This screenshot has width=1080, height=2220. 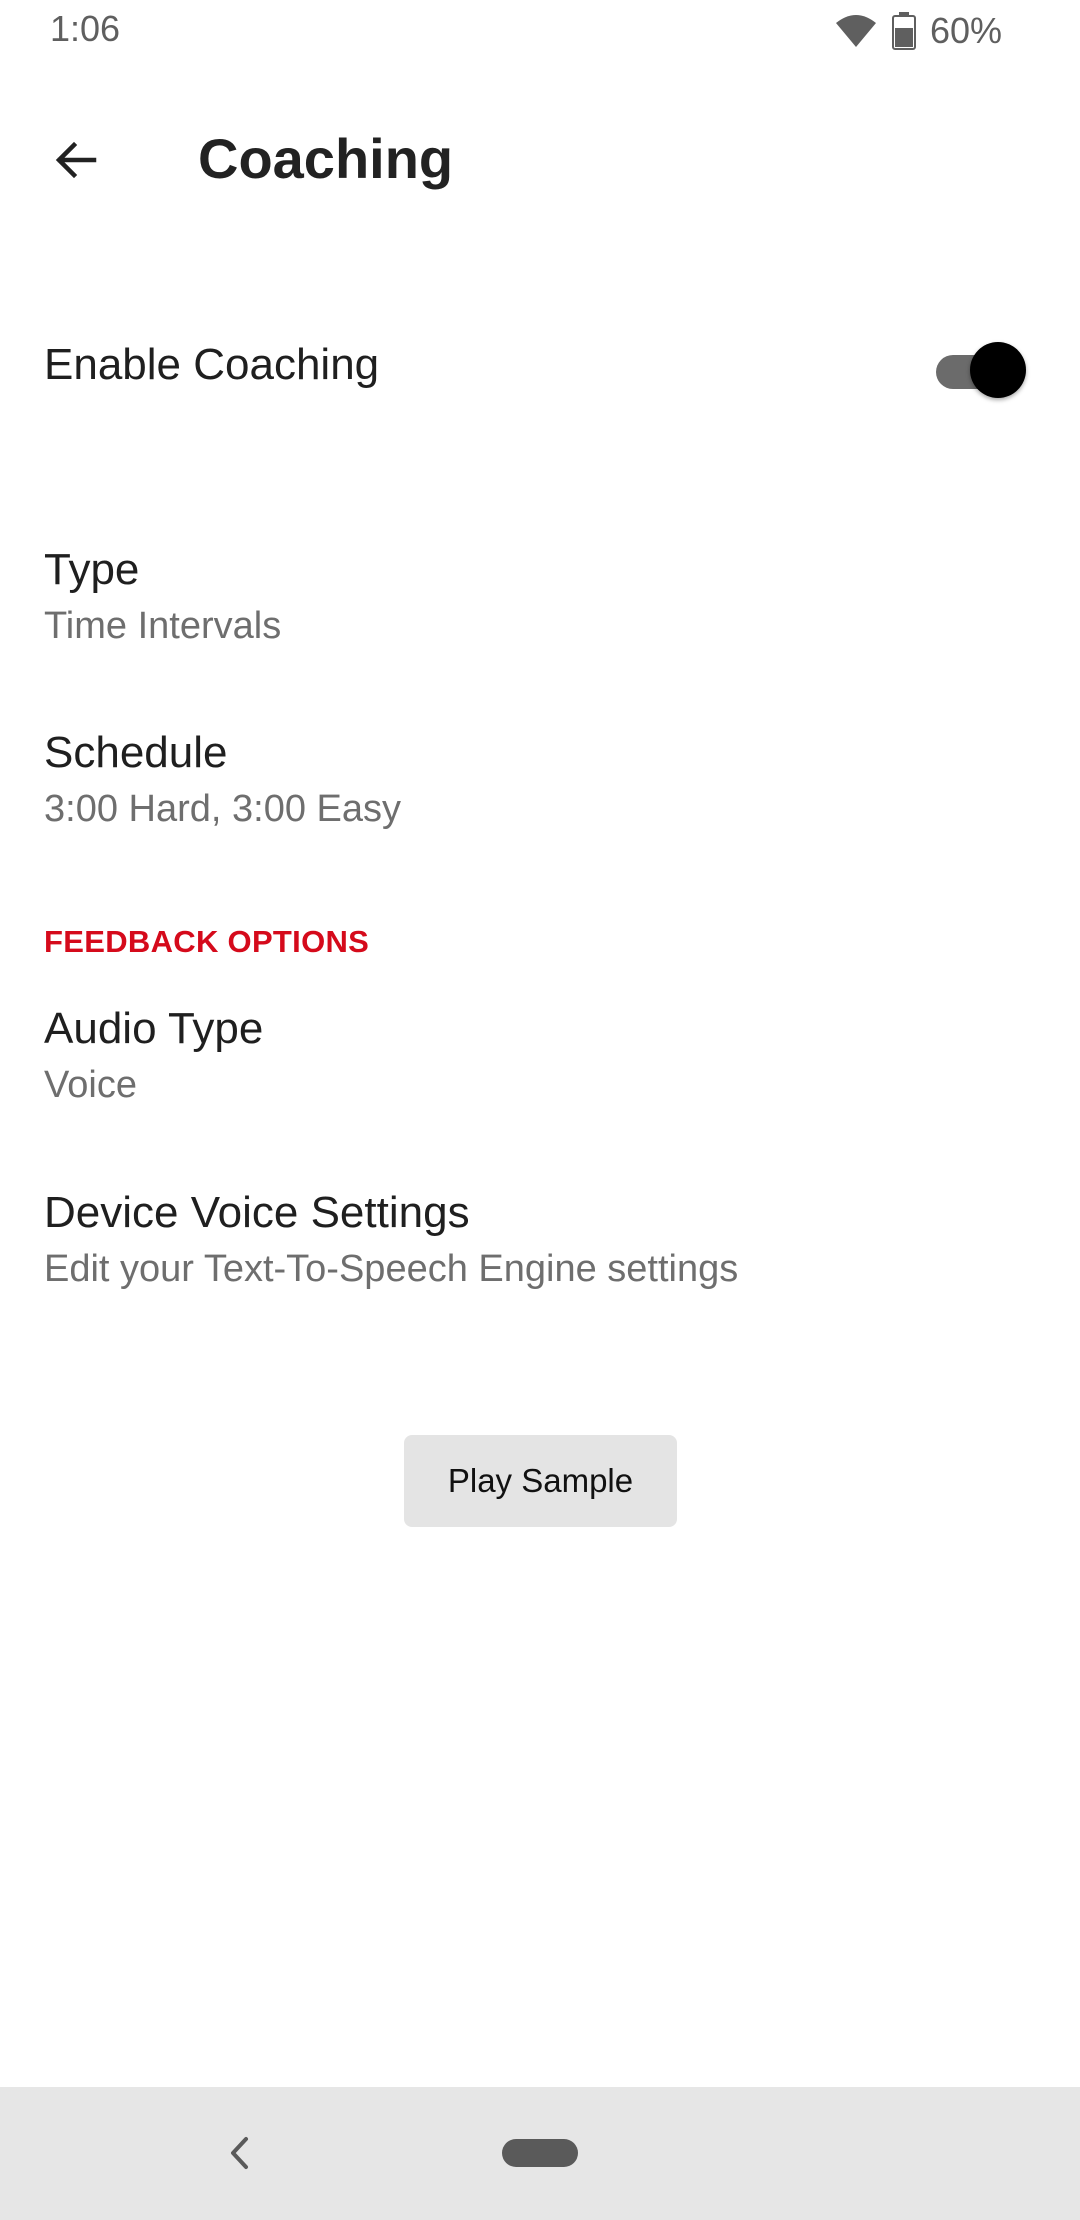 I want to click on wifi-icon, so click(x=856, y=31).